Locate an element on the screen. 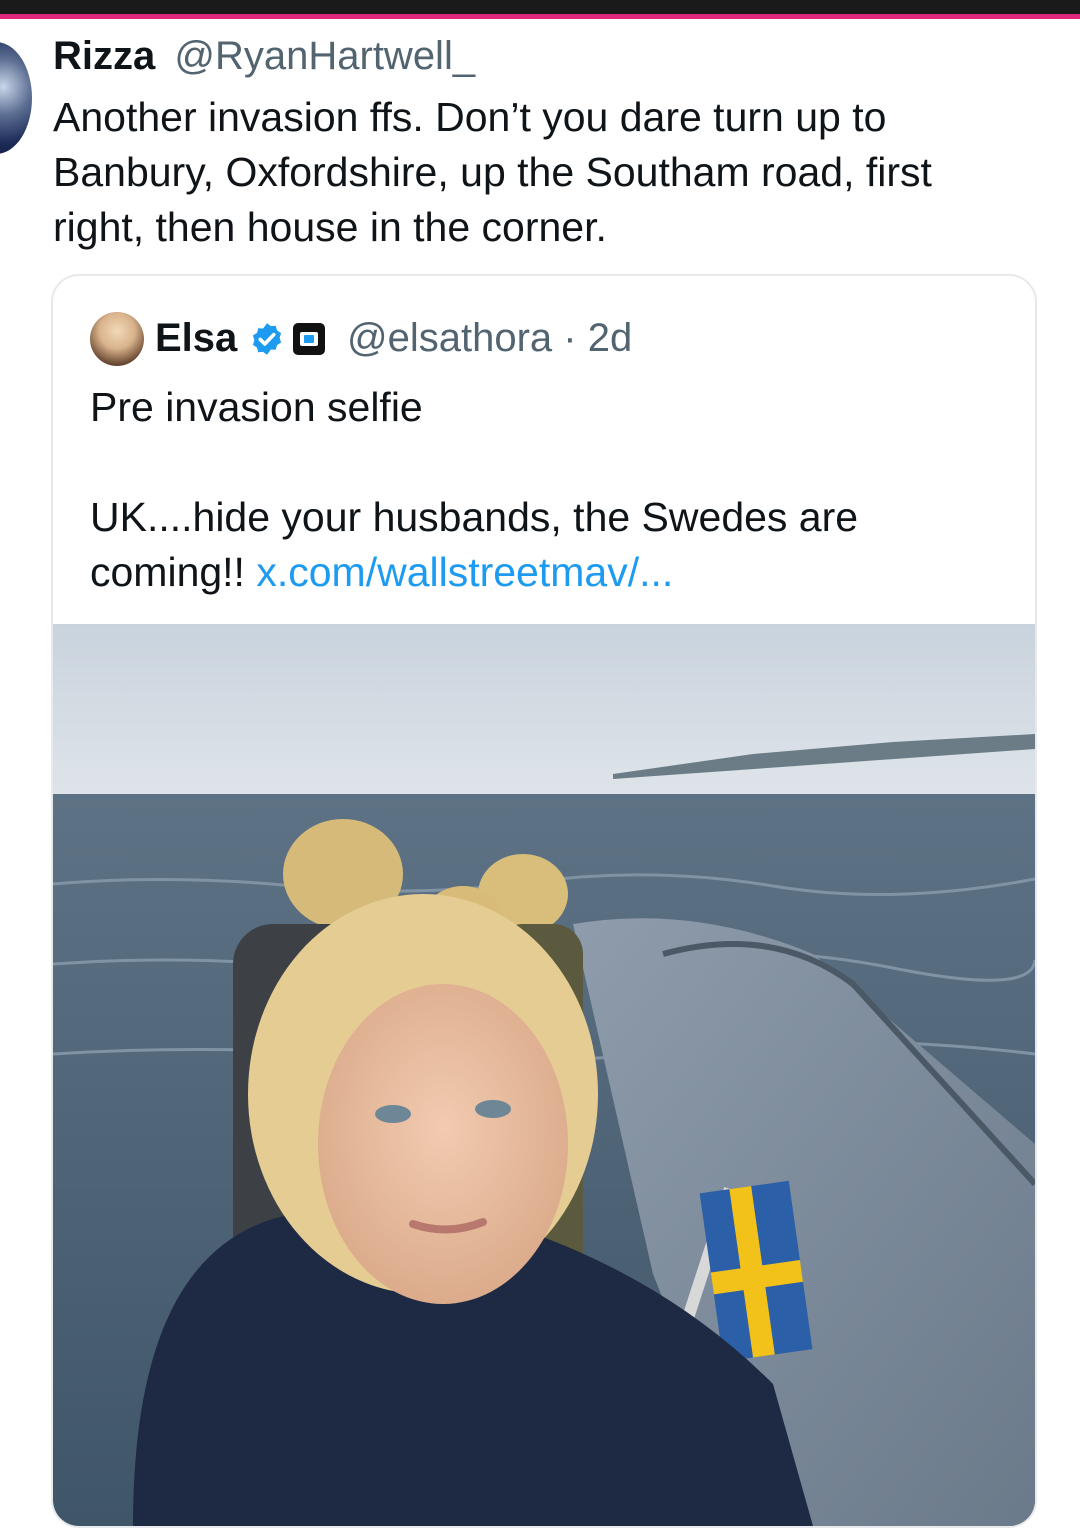 This screenshot has height=1528, width=1080. quoted-handle-and-time: @elsathora · 2d is located at coordinates (489, 338).